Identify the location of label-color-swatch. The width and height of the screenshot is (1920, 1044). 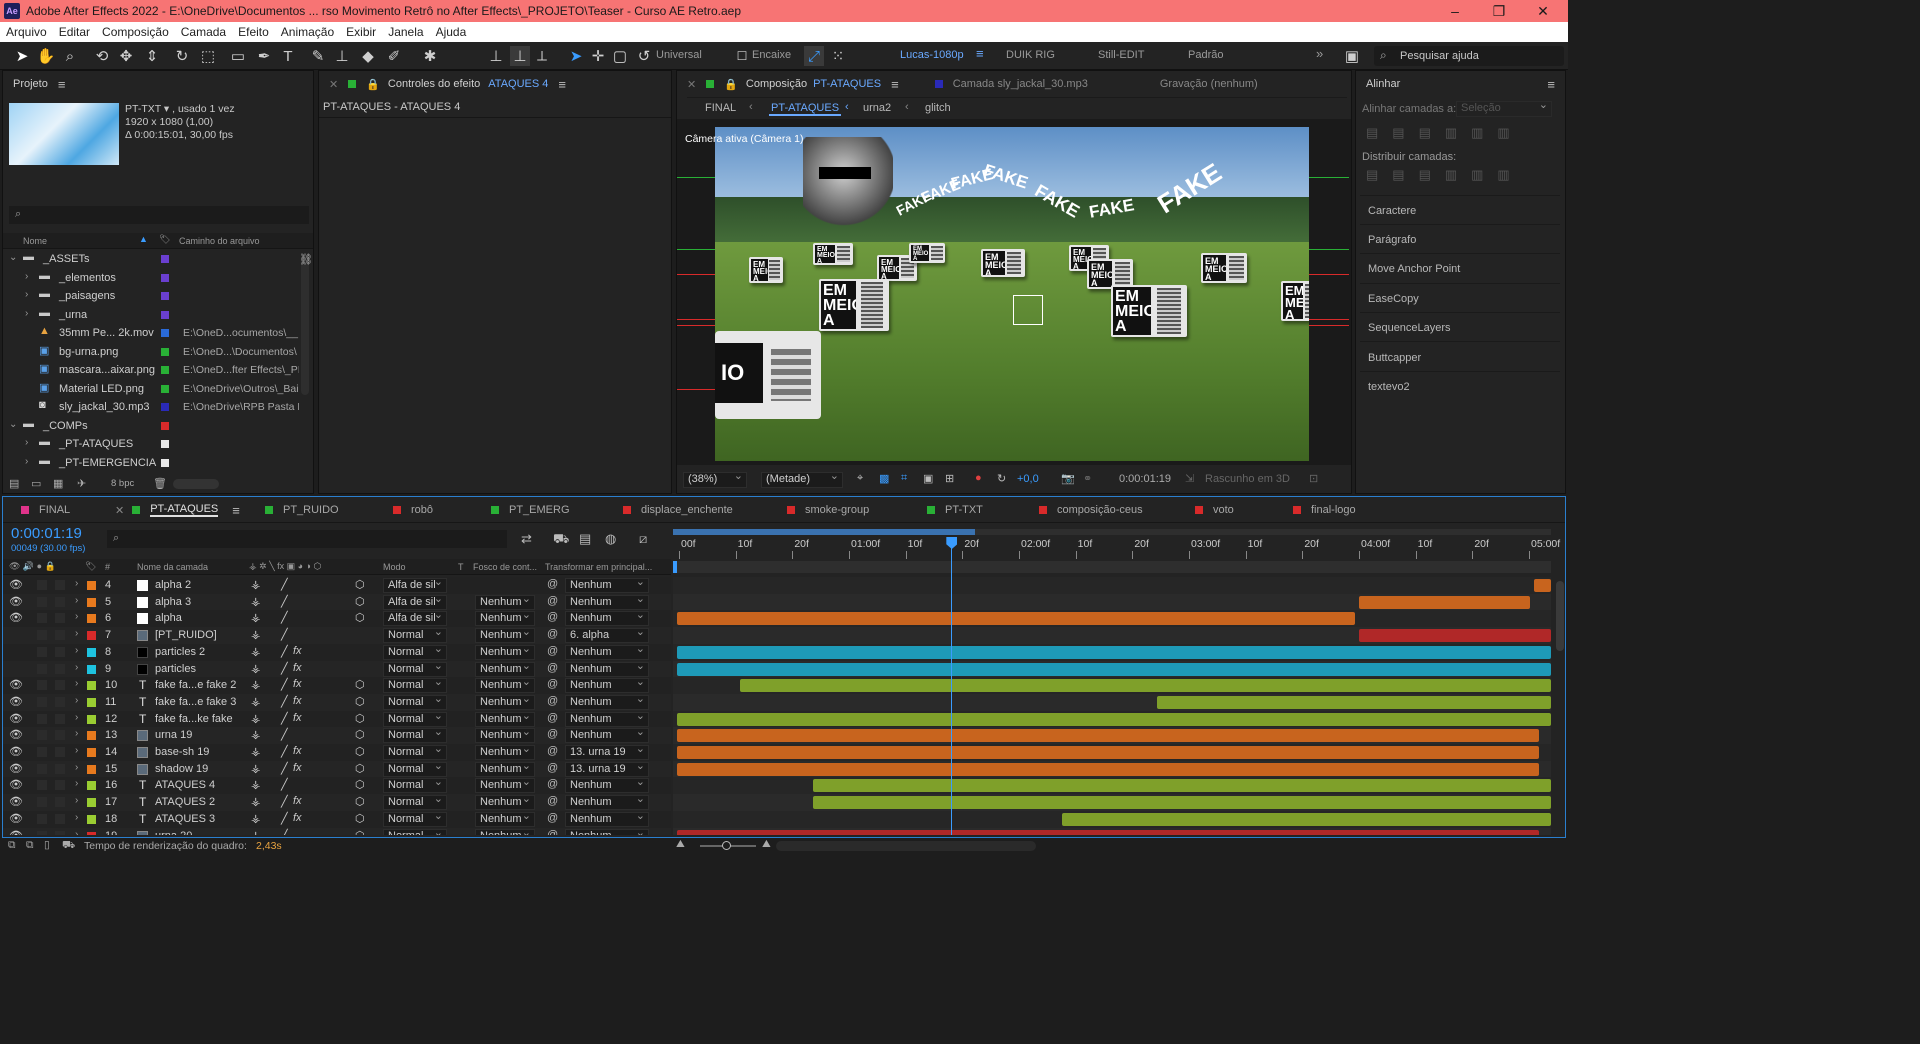
(165, 314).